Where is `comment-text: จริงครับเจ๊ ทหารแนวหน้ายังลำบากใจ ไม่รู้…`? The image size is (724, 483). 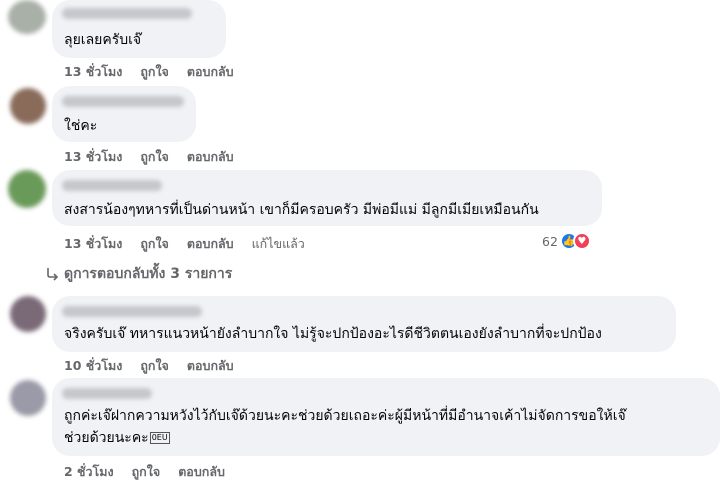 comment-text: จริงครับเจ๊ ทหารแนวหน้ายังลำบากใจ ไม่รู้… is located at coordinates (333, 334).